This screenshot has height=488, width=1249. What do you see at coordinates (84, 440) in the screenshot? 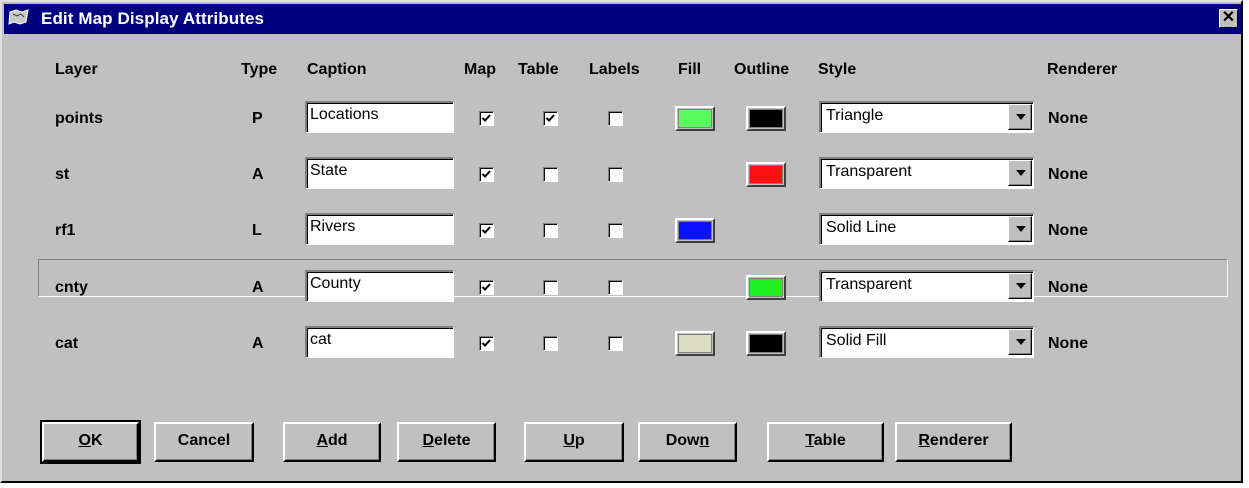
I see `ok-mnemonic: O` at bounding box center [84, 440].